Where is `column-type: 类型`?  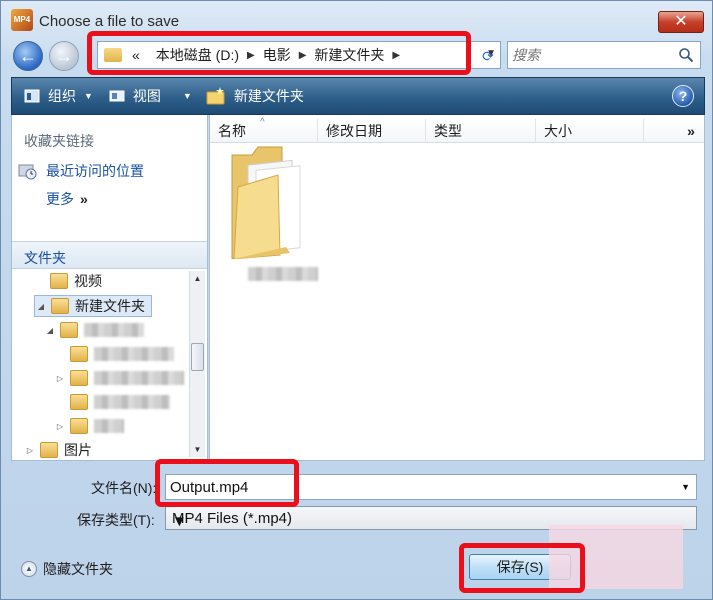
column-type: 类型 is located at coordinates (481, 131).